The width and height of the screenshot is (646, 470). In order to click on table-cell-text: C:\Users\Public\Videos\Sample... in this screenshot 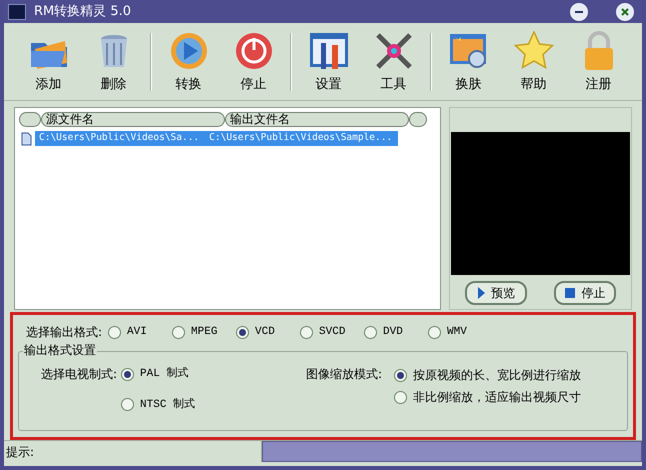, I will do `click(300, 138)`.